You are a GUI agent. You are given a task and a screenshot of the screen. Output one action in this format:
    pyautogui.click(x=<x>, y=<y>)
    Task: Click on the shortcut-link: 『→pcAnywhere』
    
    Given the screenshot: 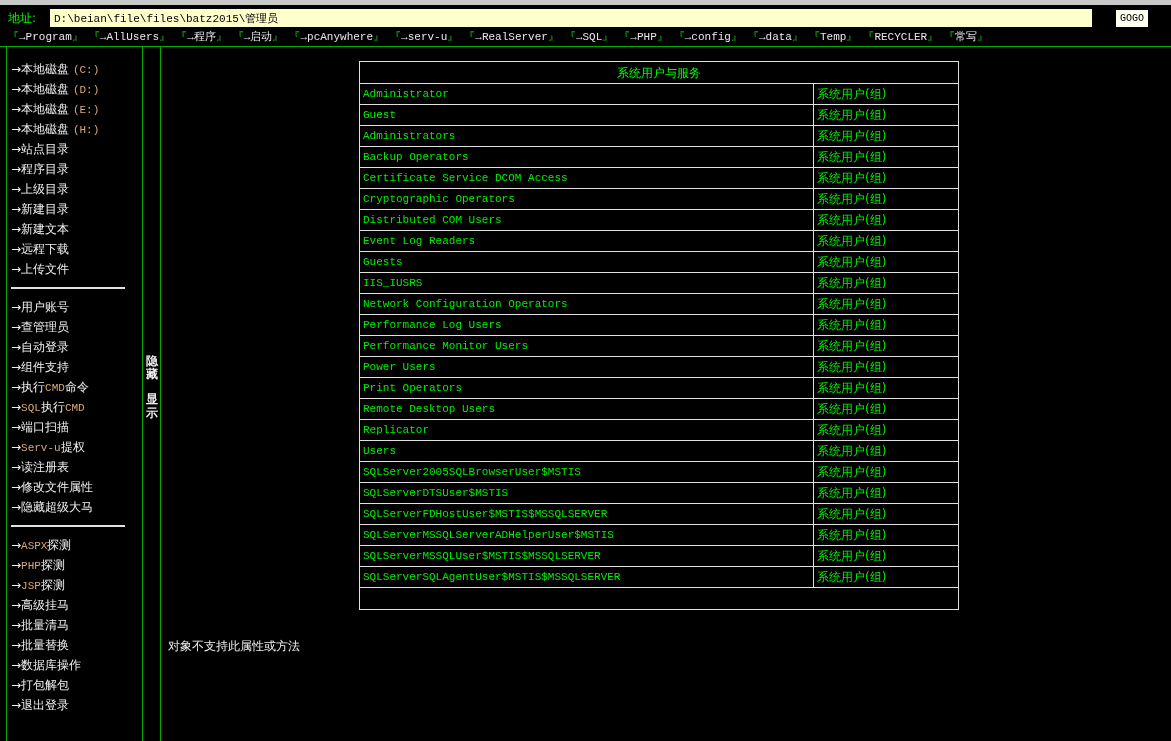 What is the action you would take?
    pyautogui.click(x=337, y=37)
    